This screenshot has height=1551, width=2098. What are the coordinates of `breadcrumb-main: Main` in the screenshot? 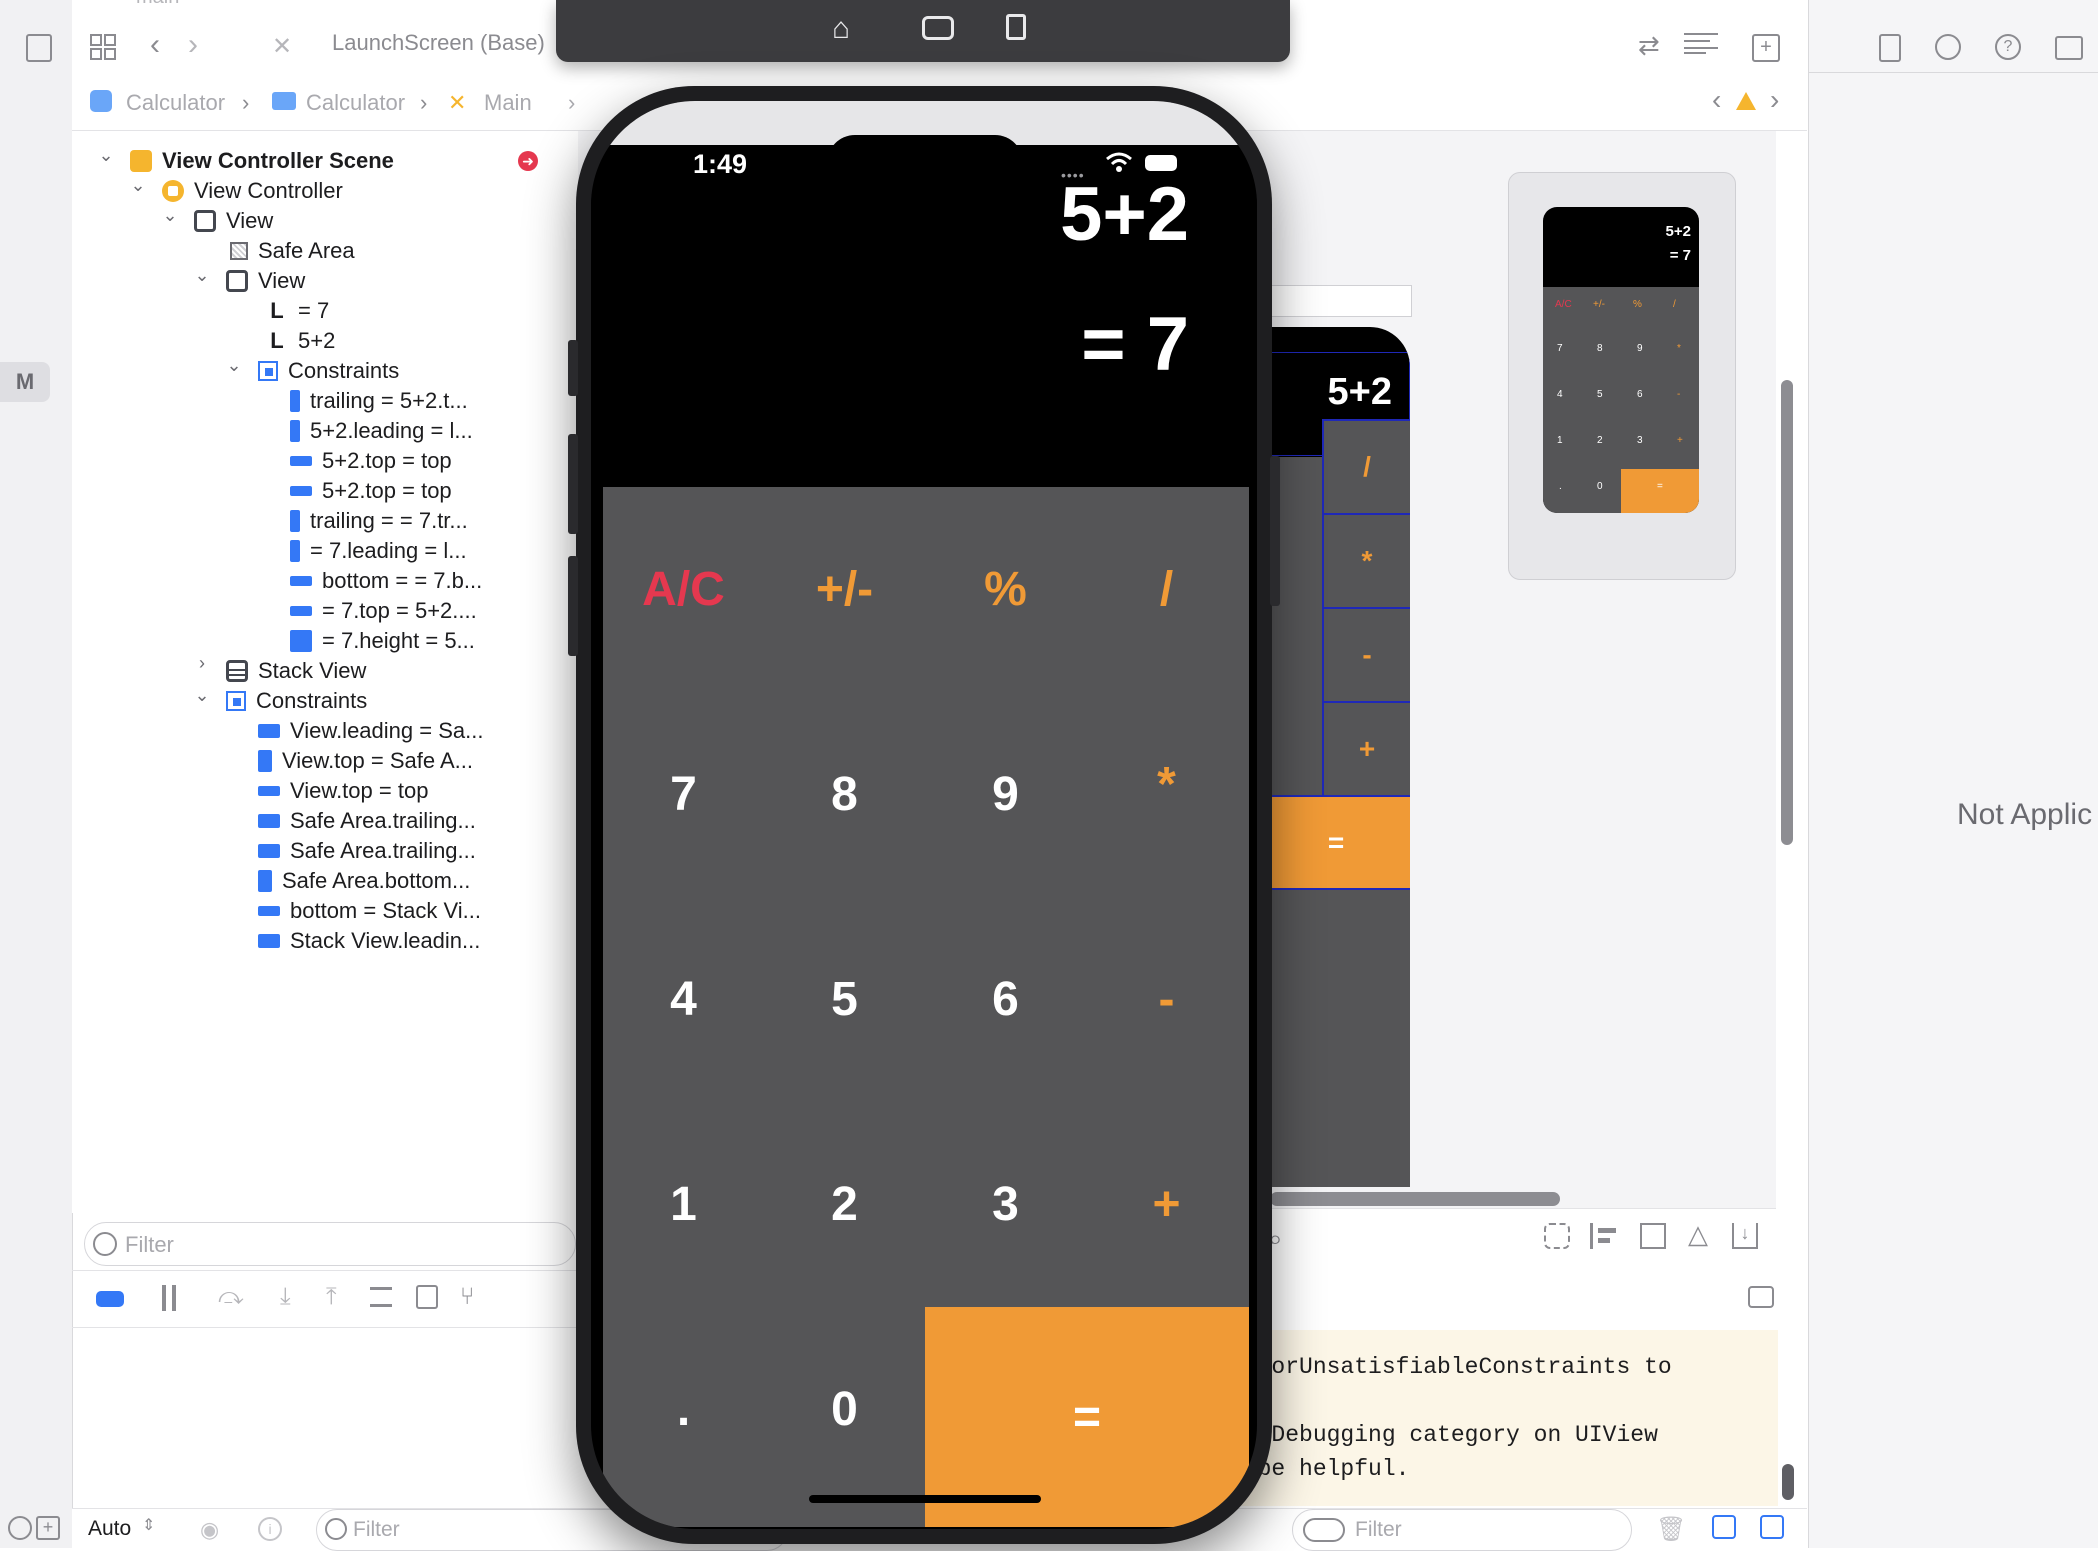 It's located at (508, 103).